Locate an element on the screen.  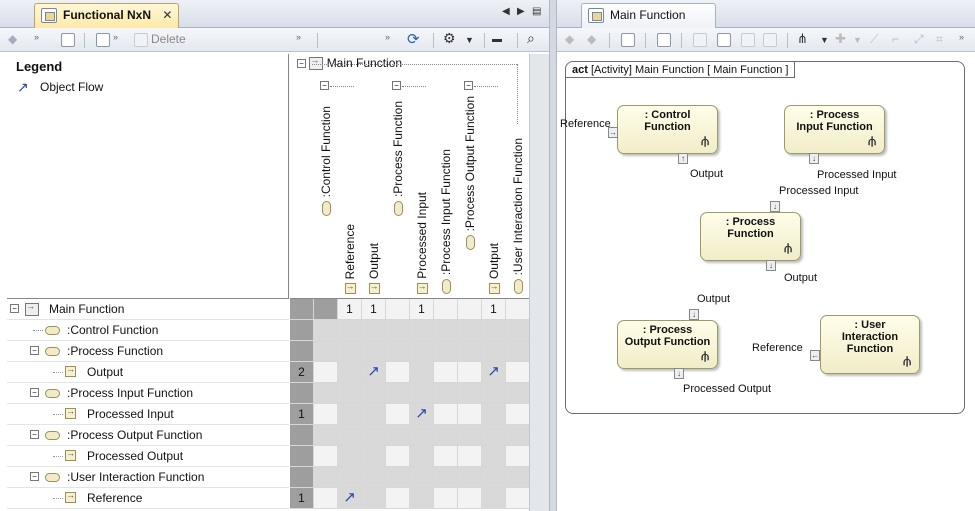
back-arrow-icon: ◆ is located at coordinates (569, 40).